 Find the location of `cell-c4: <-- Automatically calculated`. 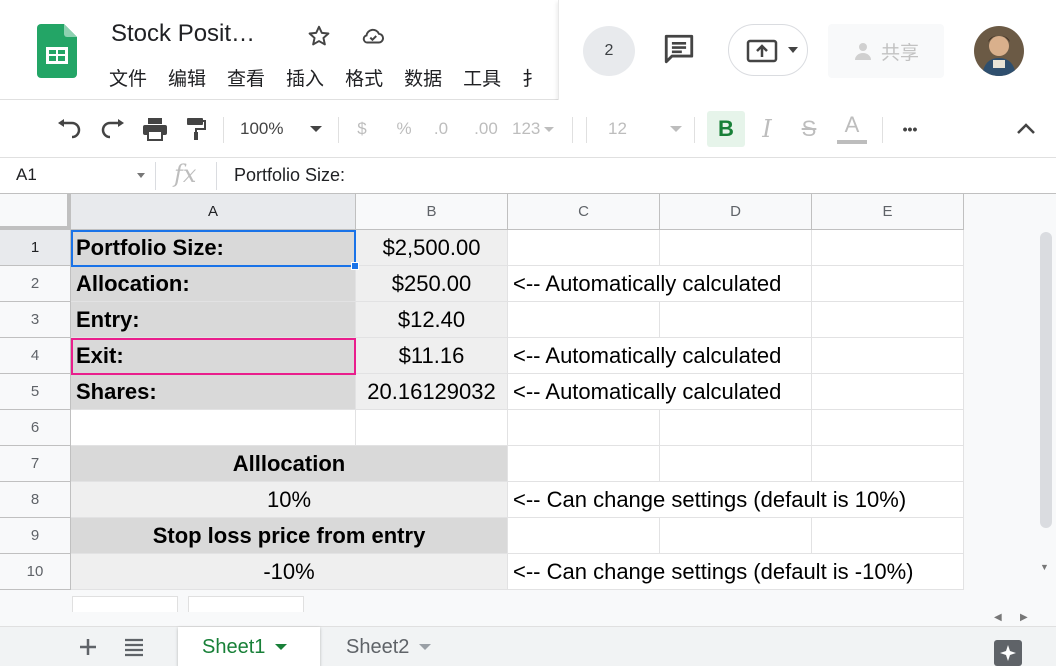

cell-c4: <-- Automatically calculated is located at coordinates (660, 356).